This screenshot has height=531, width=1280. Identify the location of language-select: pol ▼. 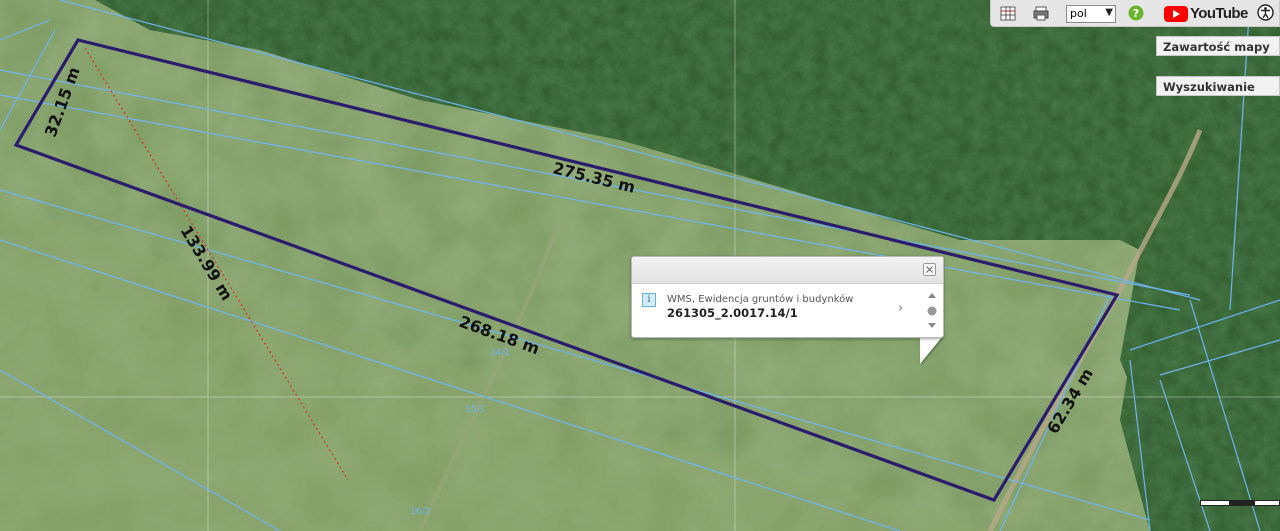
(1091, 14).